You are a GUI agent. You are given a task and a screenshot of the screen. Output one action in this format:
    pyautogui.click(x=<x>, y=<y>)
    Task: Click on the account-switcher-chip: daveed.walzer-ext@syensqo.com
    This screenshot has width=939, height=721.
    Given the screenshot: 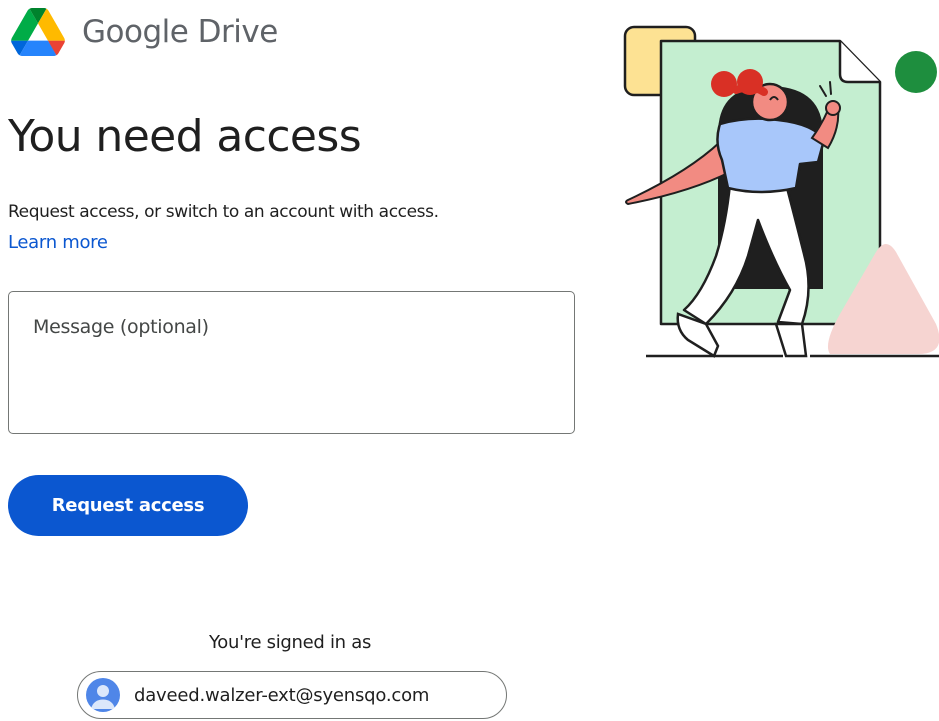 What is the action you would take?
    pyautogui.click(x=292, y=695)
    